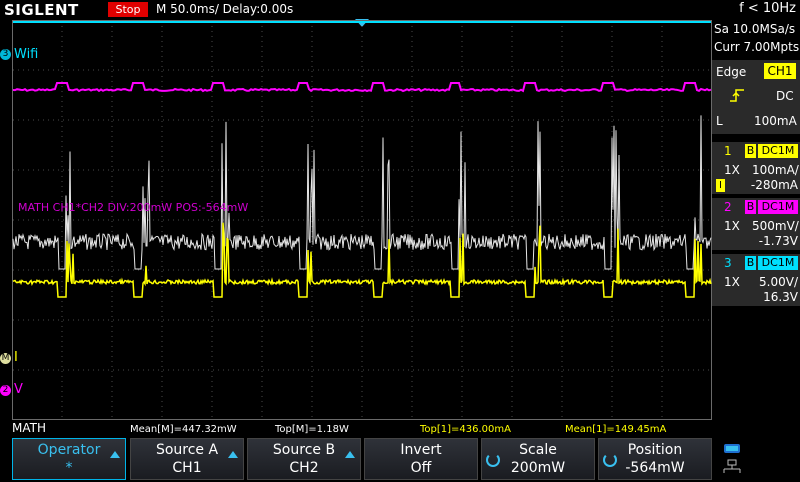 The height and width of the screenshot is (482, 800). I want to click on memory-depth: Curr 7.00Mpts, so click(757, 47).